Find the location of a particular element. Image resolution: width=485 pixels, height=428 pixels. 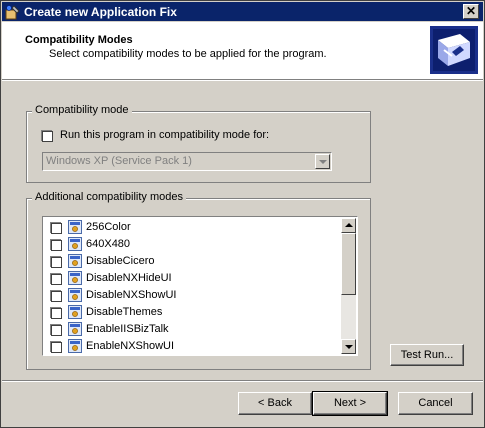

mode-label: DisableNXHideUI is located at coordinates (129, 278).